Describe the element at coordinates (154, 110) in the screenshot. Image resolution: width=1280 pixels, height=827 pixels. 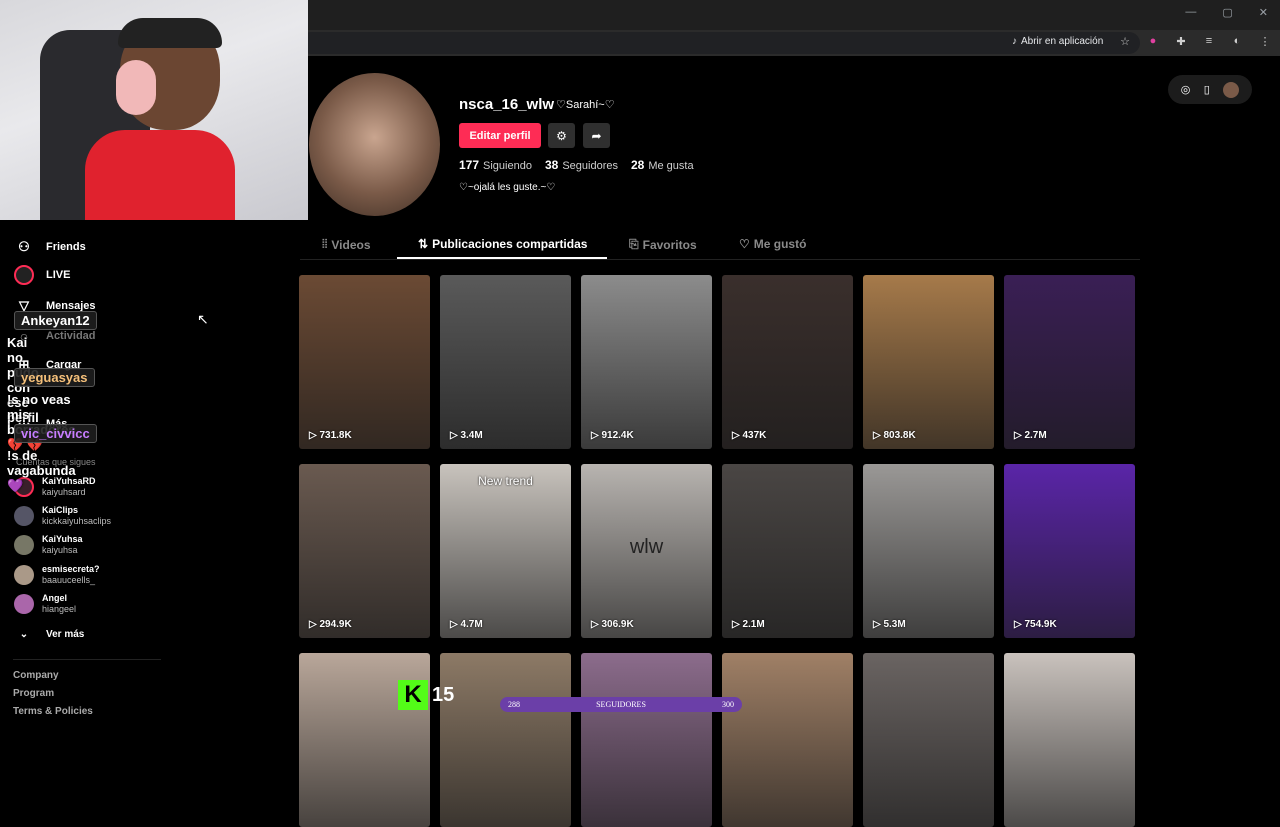
I see `webcam-overlay` at that location.